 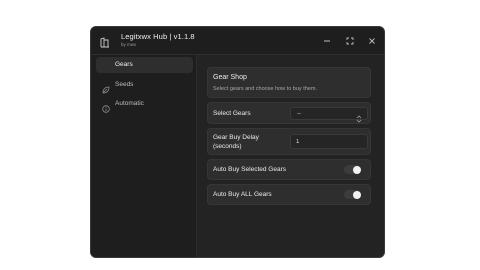 What do you see at coordinates (230, 77) in the screenshot?
I see `section-title: Gear Shop` at bounding box center [230, 77].